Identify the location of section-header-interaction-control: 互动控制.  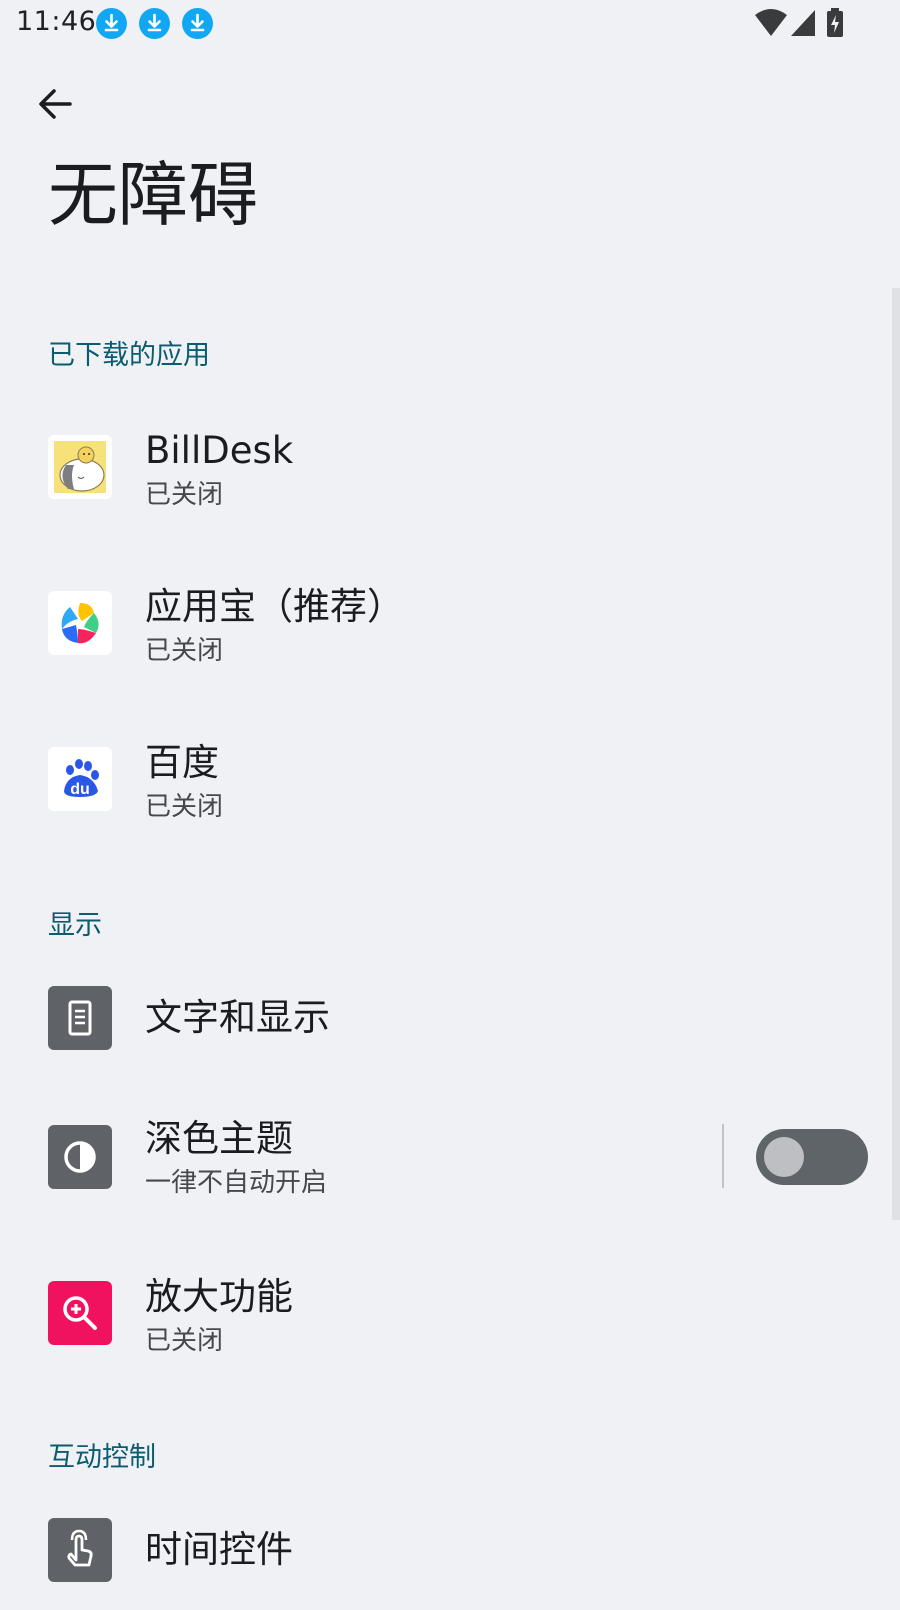
(102, 1457).